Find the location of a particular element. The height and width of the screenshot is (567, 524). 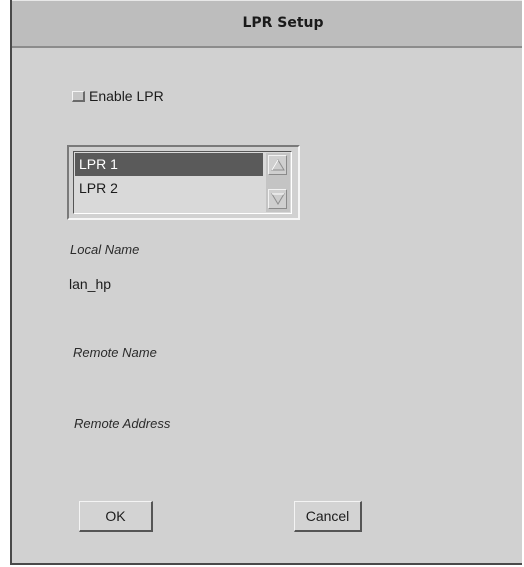

cancel-button: Cancel is located at coordinates (328, 516).